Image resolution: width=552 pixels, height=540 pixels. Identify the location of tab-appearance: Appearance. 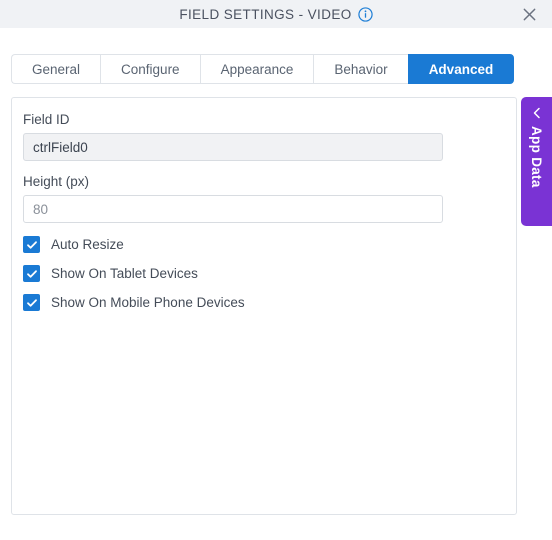
(256, 69).